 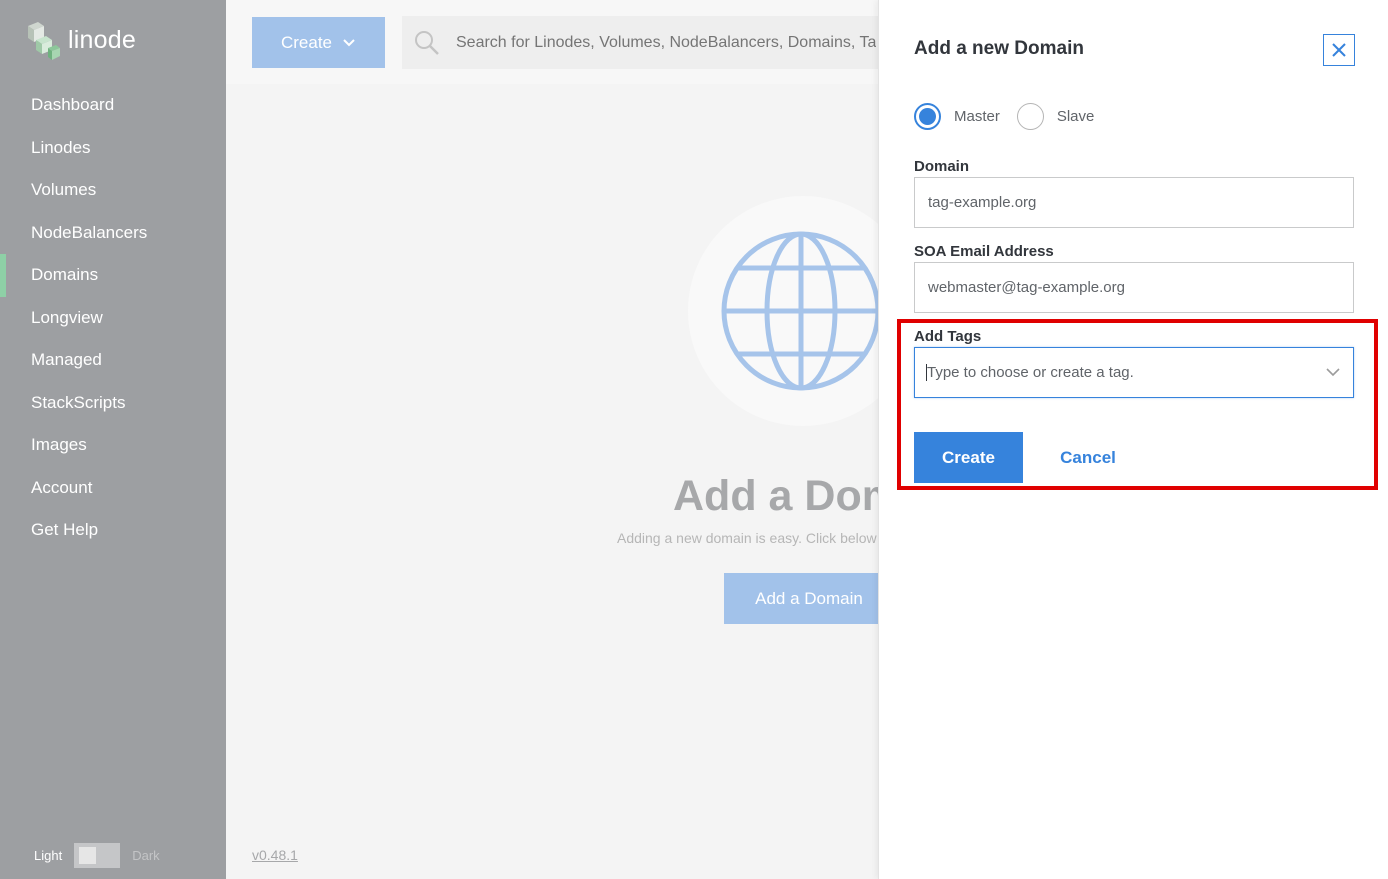 I want to click on theme-light-label: Light, so click(x=48, y=855).